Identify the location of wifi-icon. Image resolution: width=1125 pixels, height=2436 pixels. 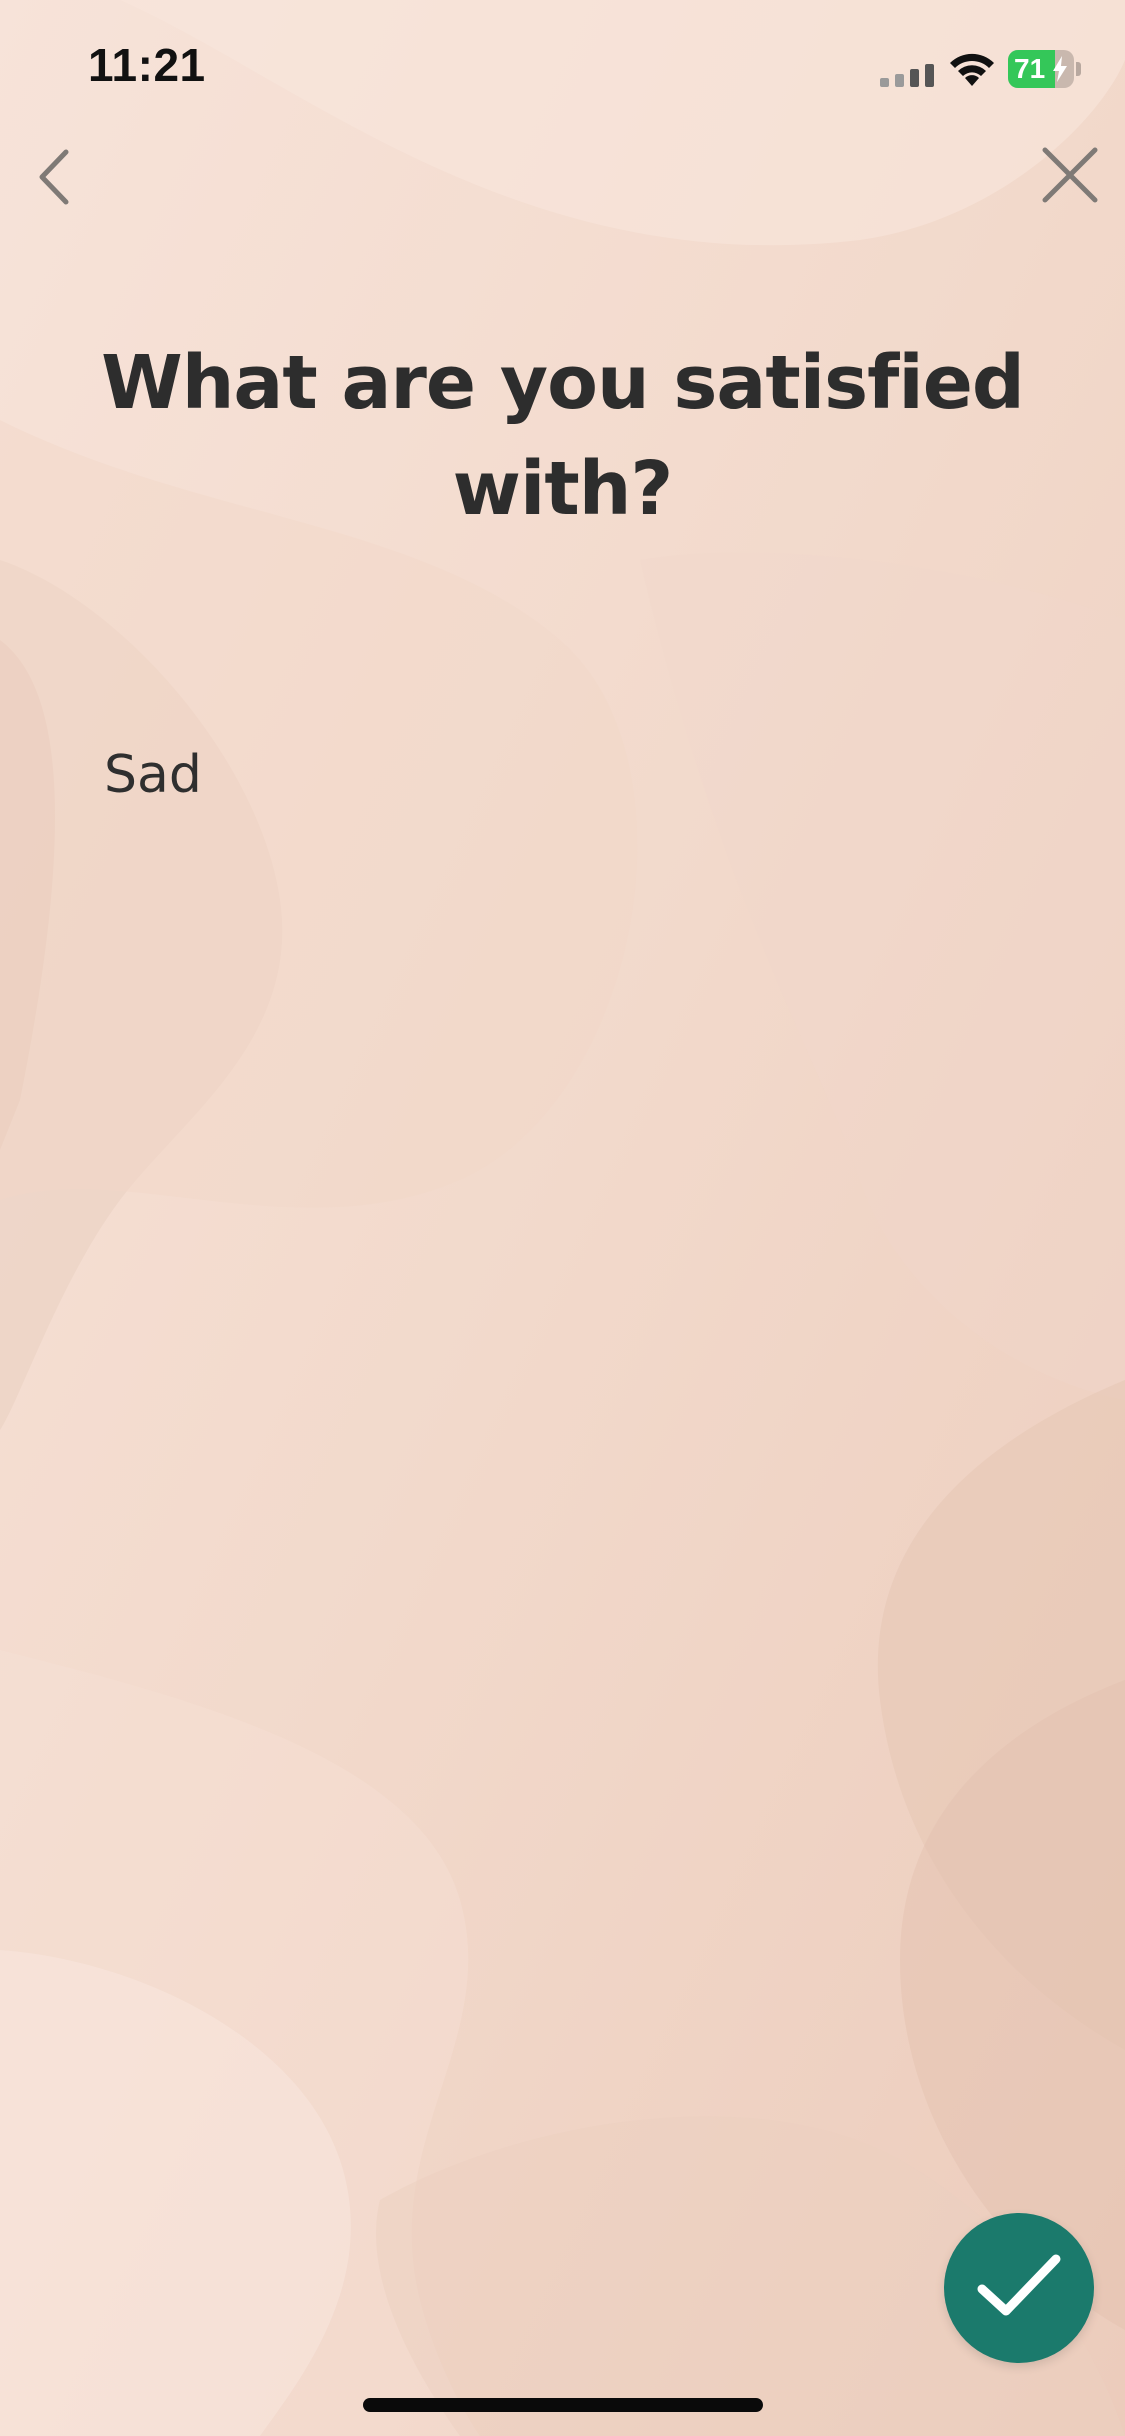
(972, 69).